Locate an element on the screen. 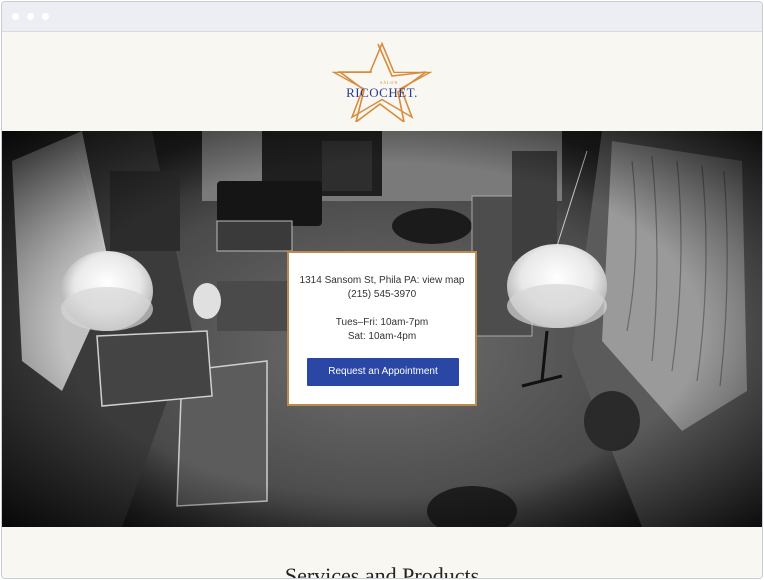 This screenshot has width=764, height=580. site-logo: SALON RICOCHET. is located at coordinates (382, 82).